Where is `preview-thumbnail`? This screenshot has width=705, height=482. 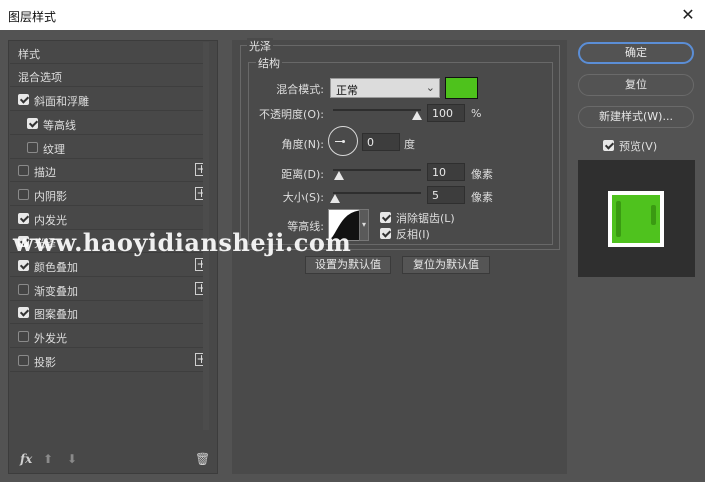
preview-thumbnail is located at coordinates (636, 219).